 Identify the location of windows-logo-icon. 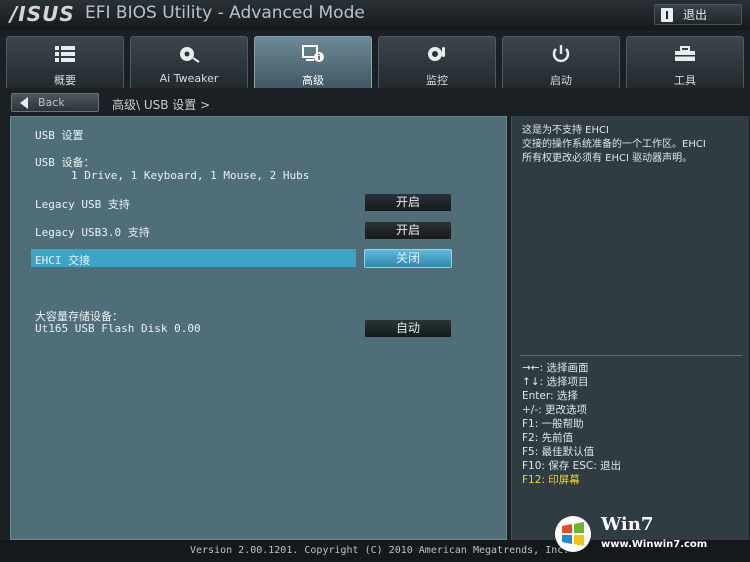
(573, 534).